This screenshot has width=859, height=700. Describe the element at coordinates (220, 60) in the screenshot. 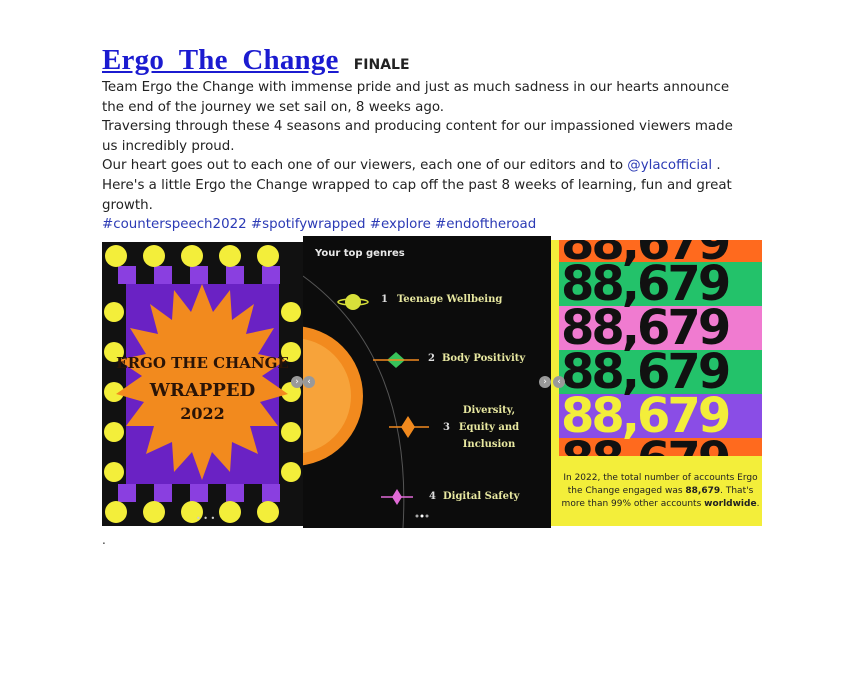

I see `title-link: Ergo_The_Change` at that location.